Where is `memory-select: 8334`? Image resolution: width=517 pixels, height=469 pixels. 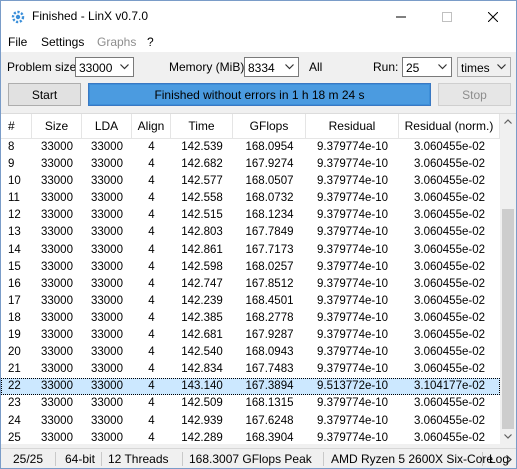 memory-select: 8334 is located at coordinates (271, 67).